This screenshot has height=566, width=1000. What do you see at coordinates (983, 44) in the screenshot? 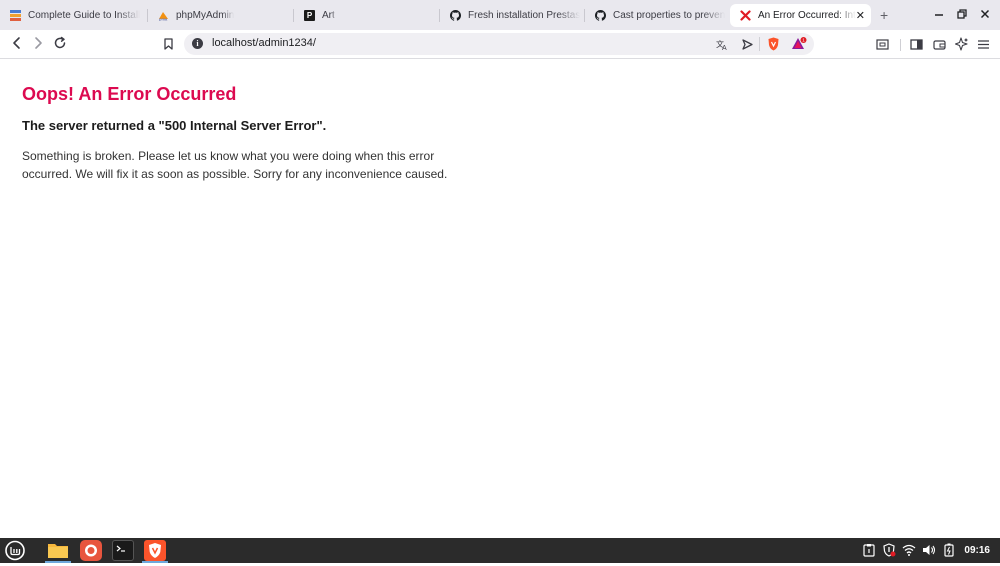
I see `menu-icon` at bounding box center [983, 44].